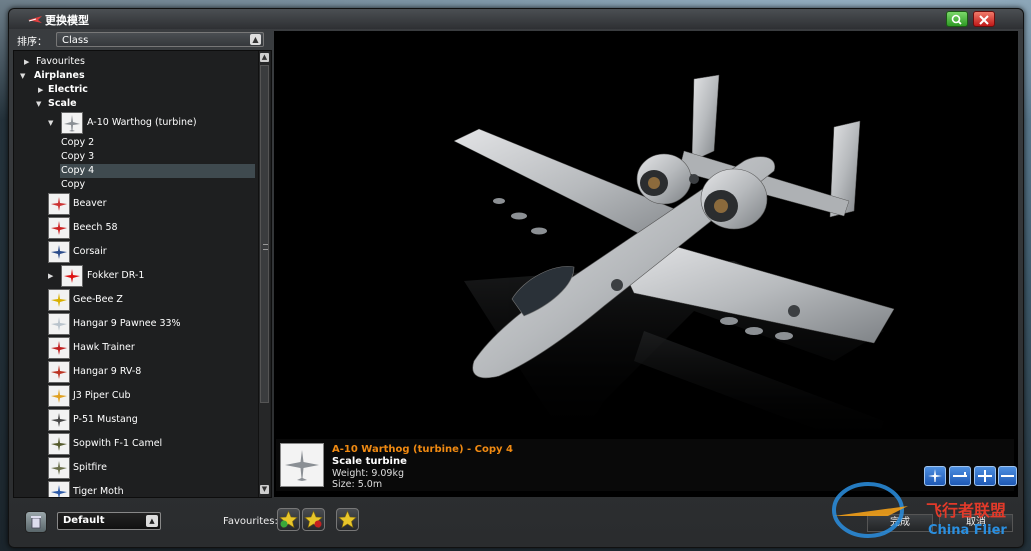 The height and width of the screenshot is (551, 1031). Describe the element at coordinates (67, 20) in the screenshot. I see `window-title: 更换模型` at that location.